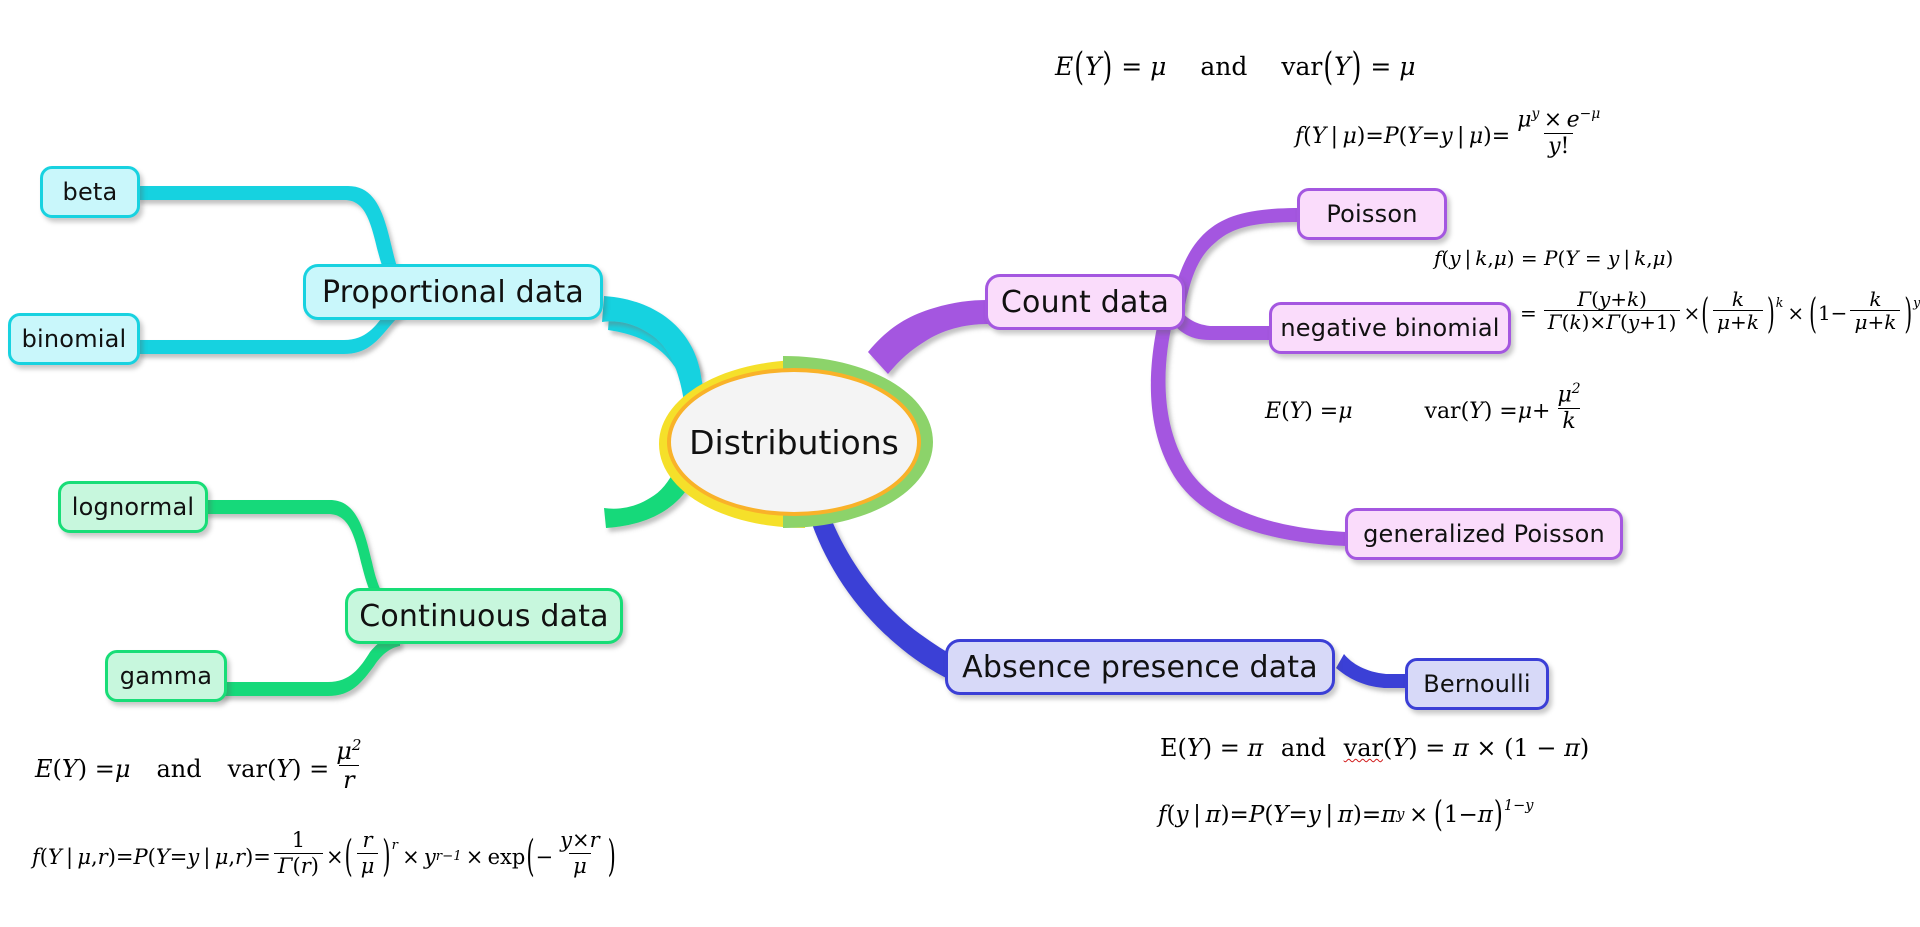 The height and width of the screenshot is (927, 1920). I want to click on node-label: gamma, so click(166, 676).